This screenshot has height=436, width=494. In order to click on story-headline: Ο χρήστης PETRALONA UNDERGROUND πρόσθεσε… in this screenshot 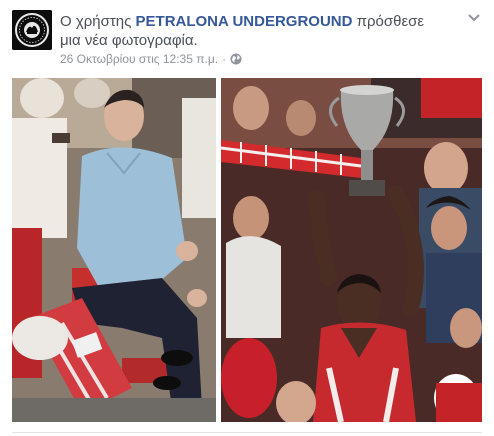, I will do `click(245, 31)`.